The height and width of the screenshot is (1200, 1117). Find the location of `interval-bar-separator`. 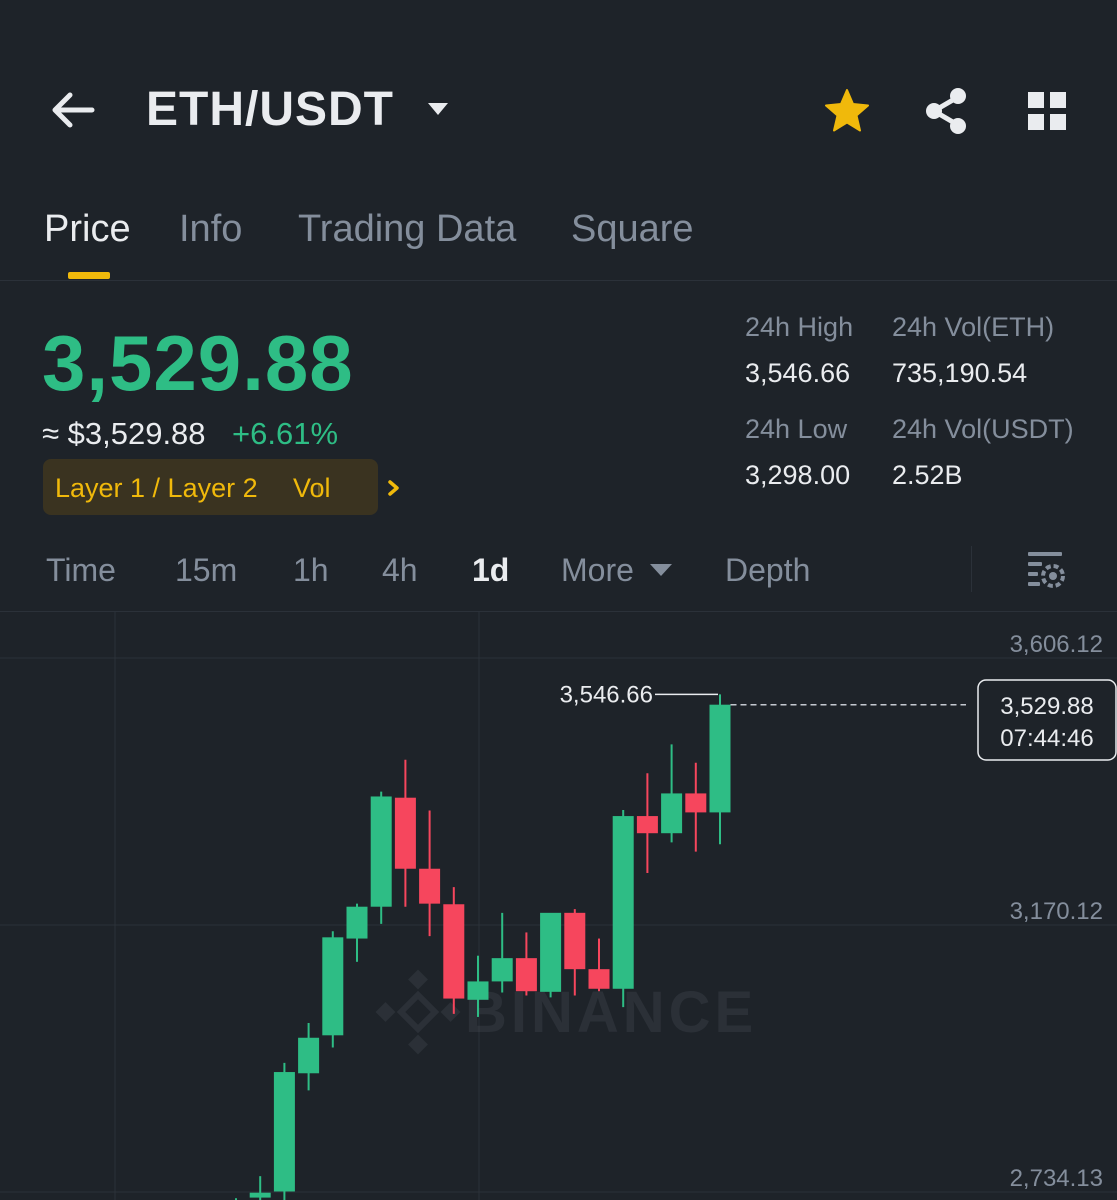

interval-bar-separator is located at coordinates (971, 569).